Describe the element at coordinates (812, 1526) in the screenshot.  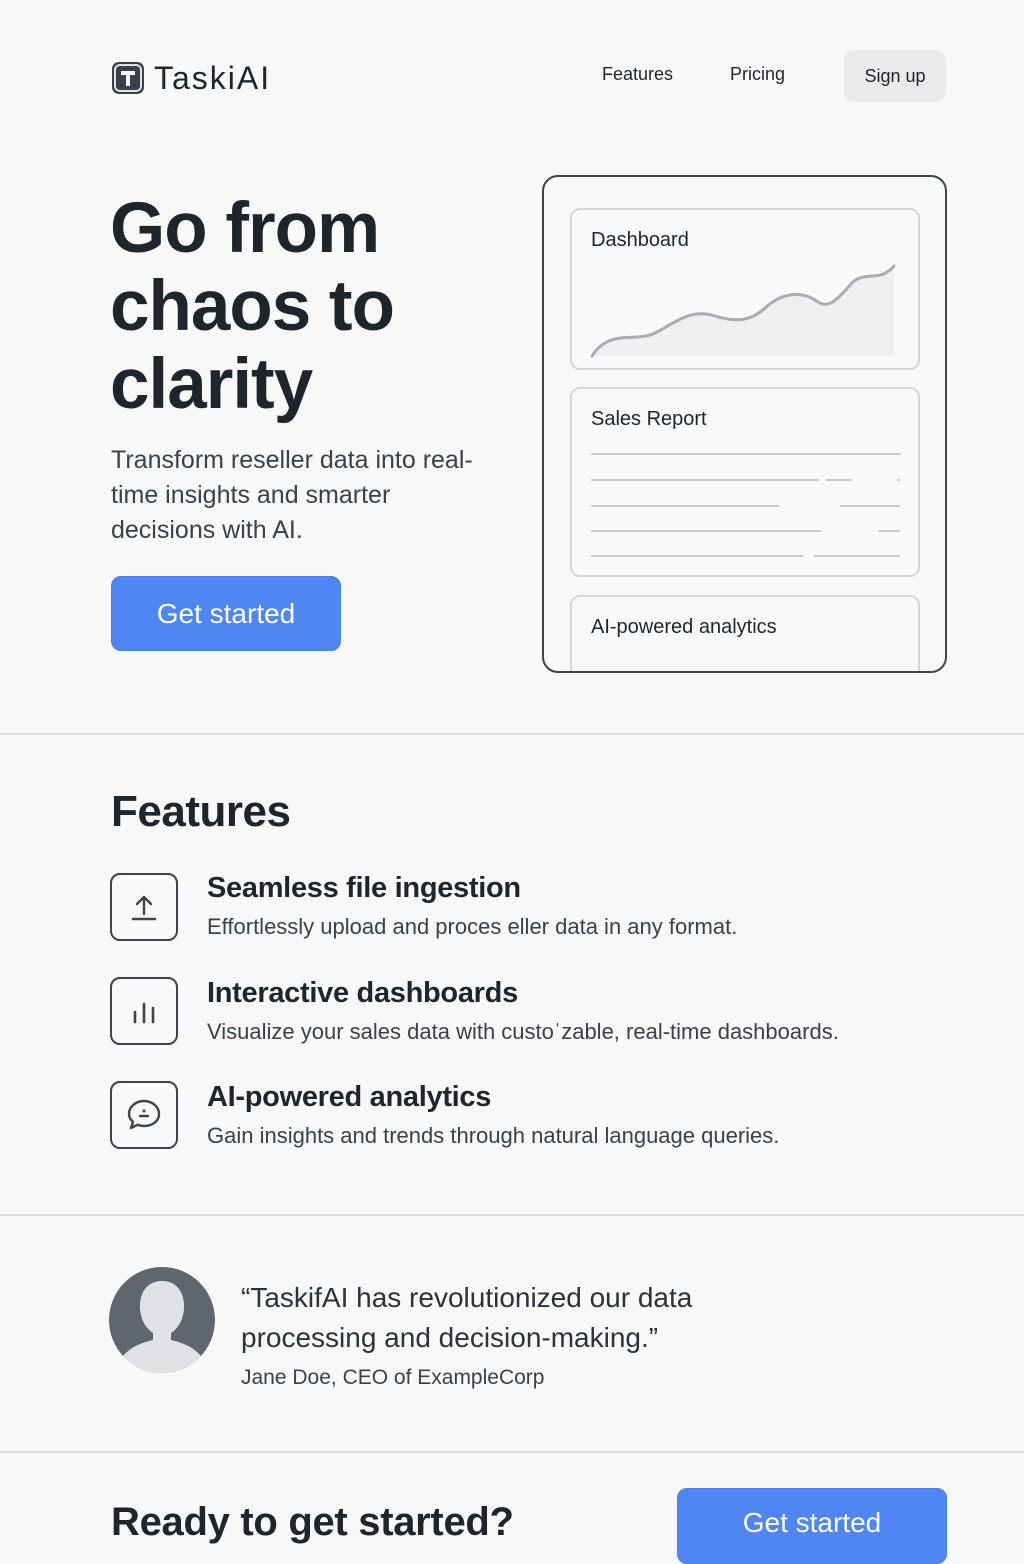
I see `cta-get-started-button: Get started` at that location.